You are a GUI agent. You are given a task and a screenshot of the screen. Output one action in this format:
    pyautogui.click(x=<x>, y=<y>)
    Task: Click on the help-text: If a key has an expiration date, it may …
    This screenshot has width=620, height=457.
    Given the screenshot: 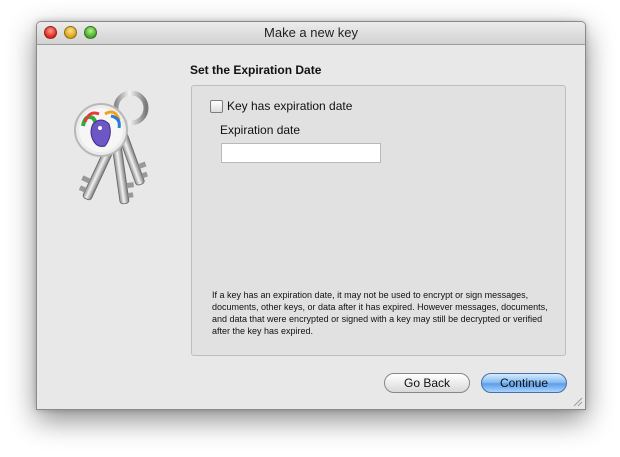 What is the action you would take?
    pyautogui.click(x=380, y=313)
    